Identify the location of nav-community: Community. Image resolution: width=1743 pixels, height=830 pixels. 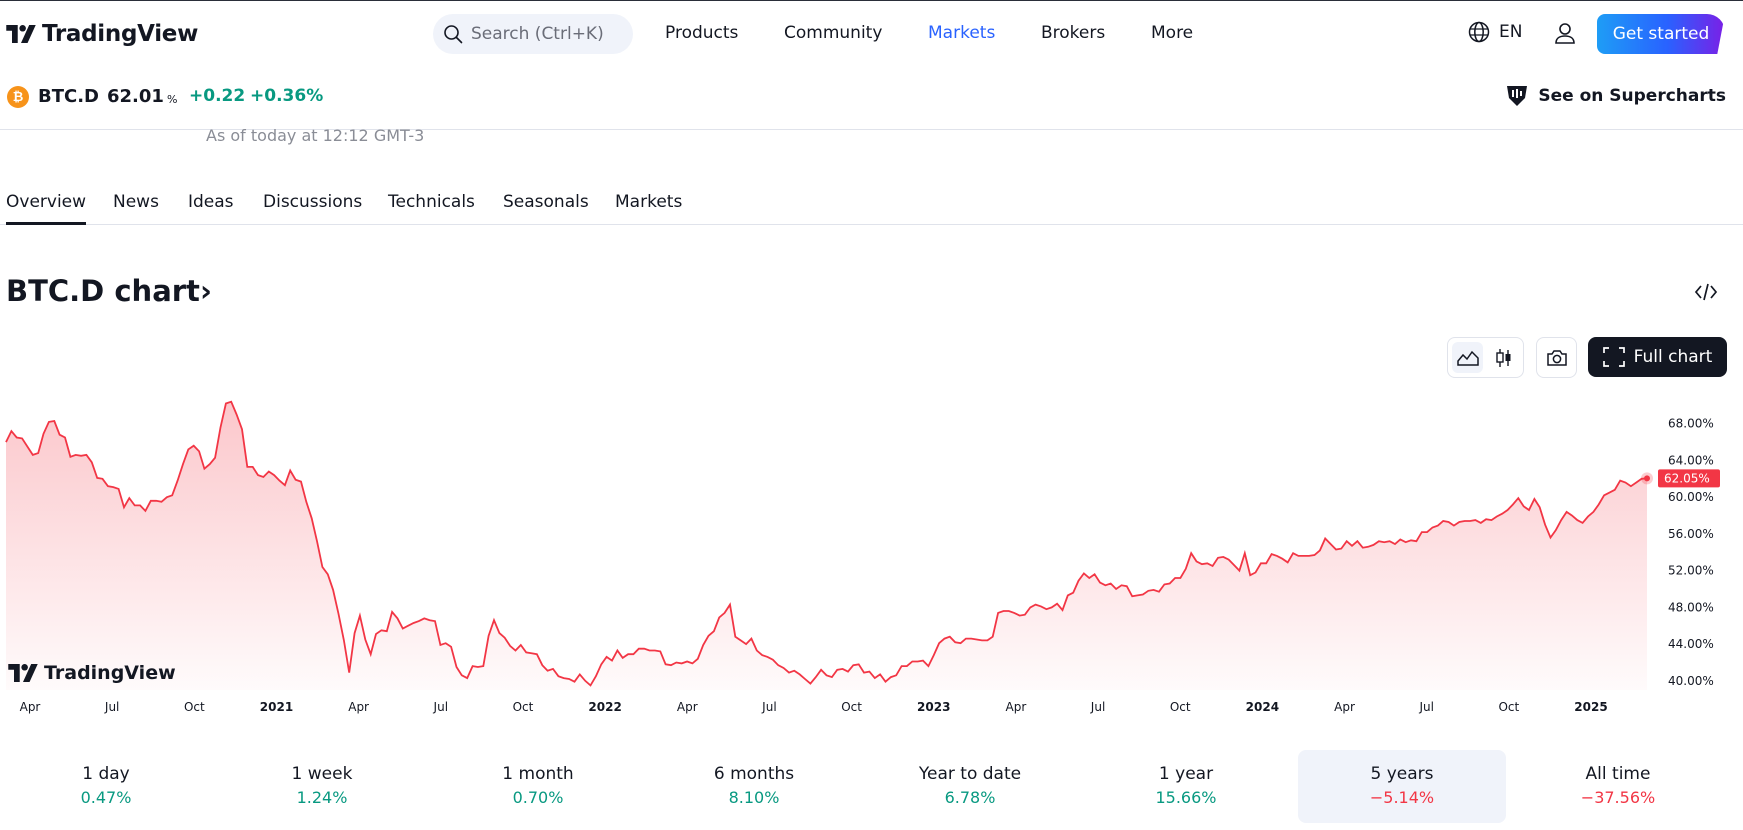
(833, 33).